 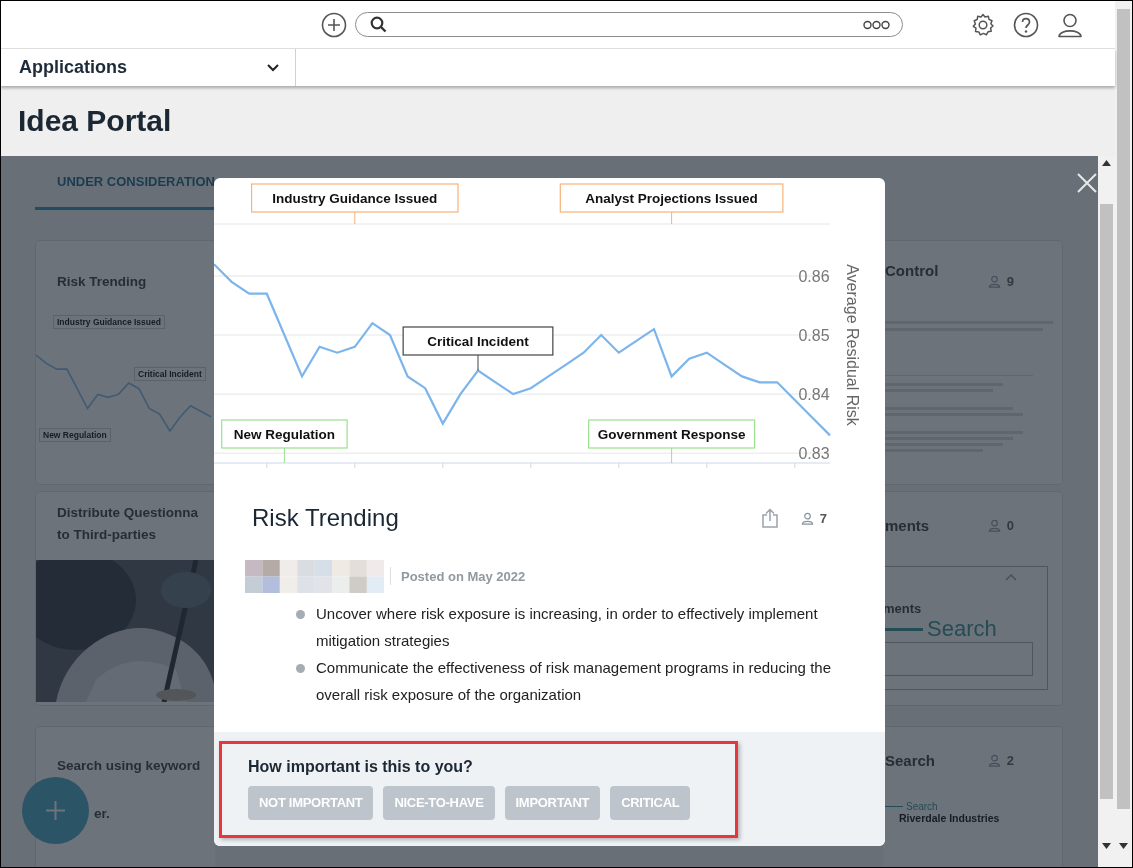 What do you see at coordinates (1010, 760) in the screenshot?
I see `vote-count: 2` at bounding box center [1010, 760].